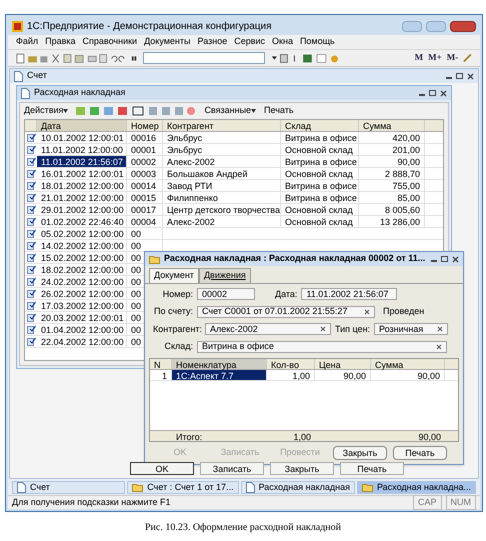 The image size is (486, 541). What do you see at coordinates (226, 294) in the screenshot?
I see `number-field: 00002` at bounding box center [226, 294].